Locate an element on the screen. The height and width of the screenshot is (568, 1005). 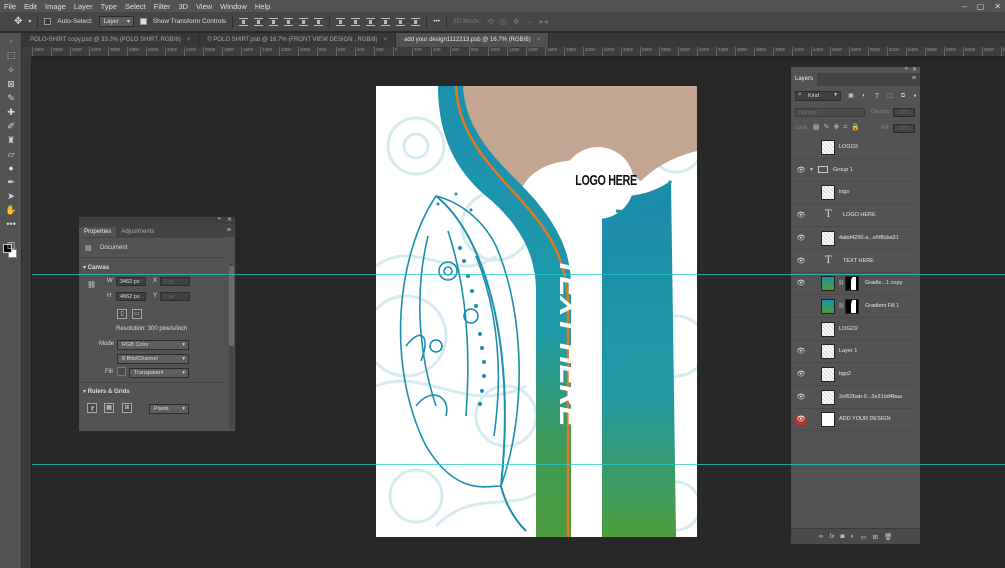
layer-name: ADD YOUR DESIGN is located at coordinates (865, 419).